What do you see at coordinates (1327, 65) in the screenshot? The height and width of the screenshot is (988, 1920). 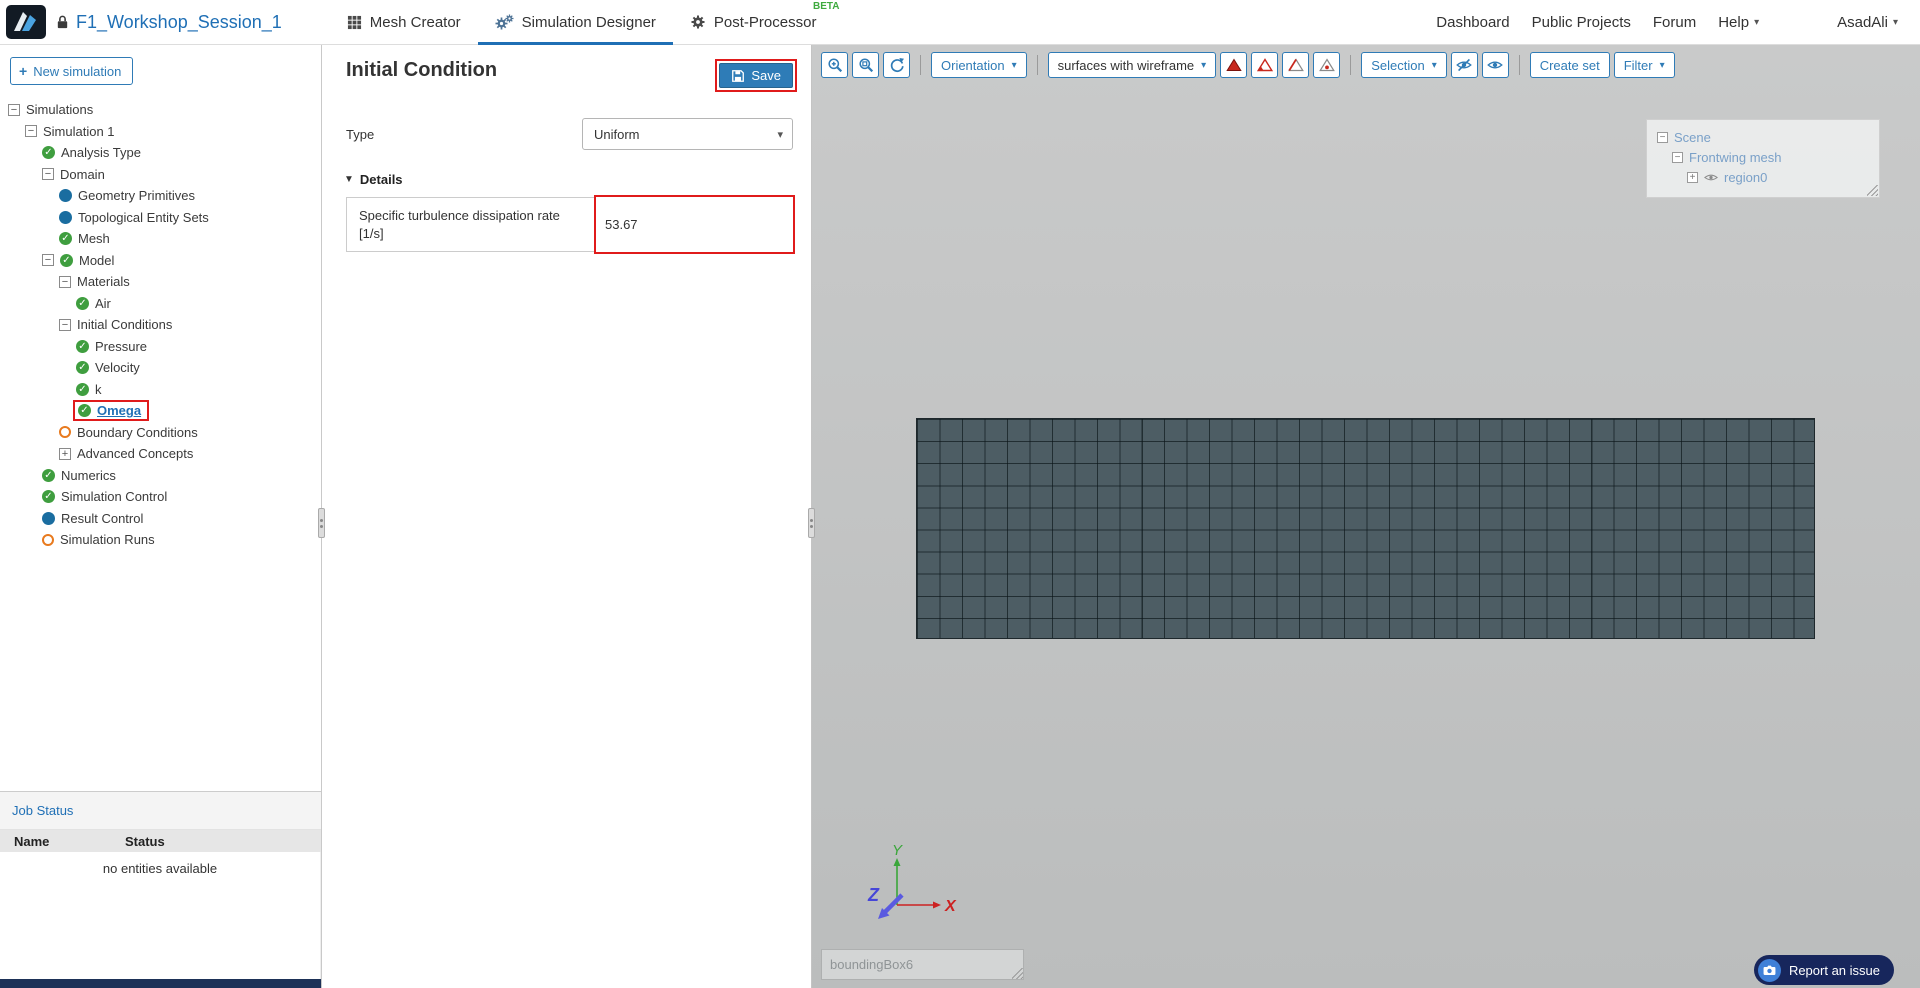 I see `tri-mark-button` at bounding box center [1327, 65].